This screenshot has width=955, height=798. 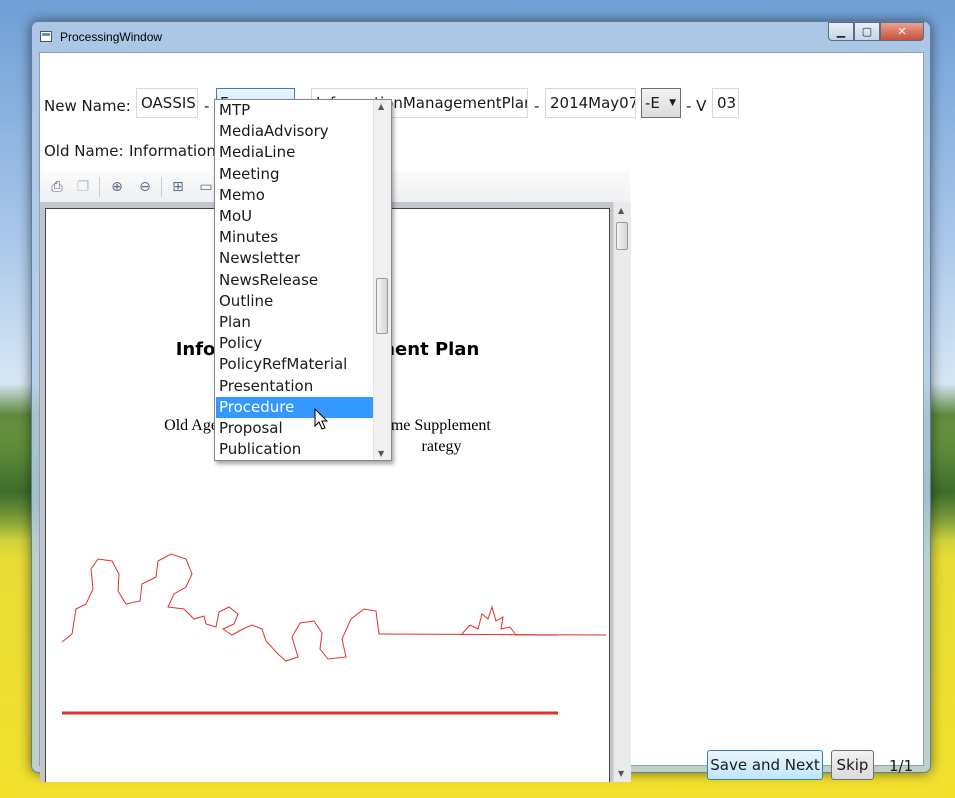 What do you see at coordinates (294, 343) in the screenshot?
I see `dropdown-option-policy: Policy` at bounding box center [294, 343].